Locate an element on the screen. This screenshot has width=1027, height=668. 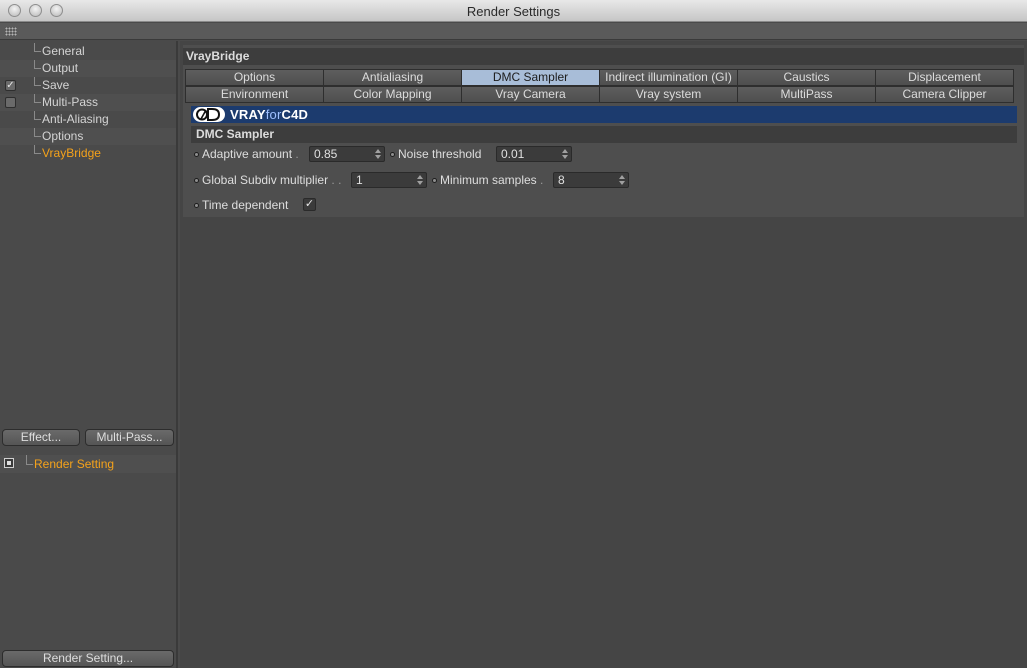
sidebar-item-save: ✓ Save is located at coordinates (88, 85).